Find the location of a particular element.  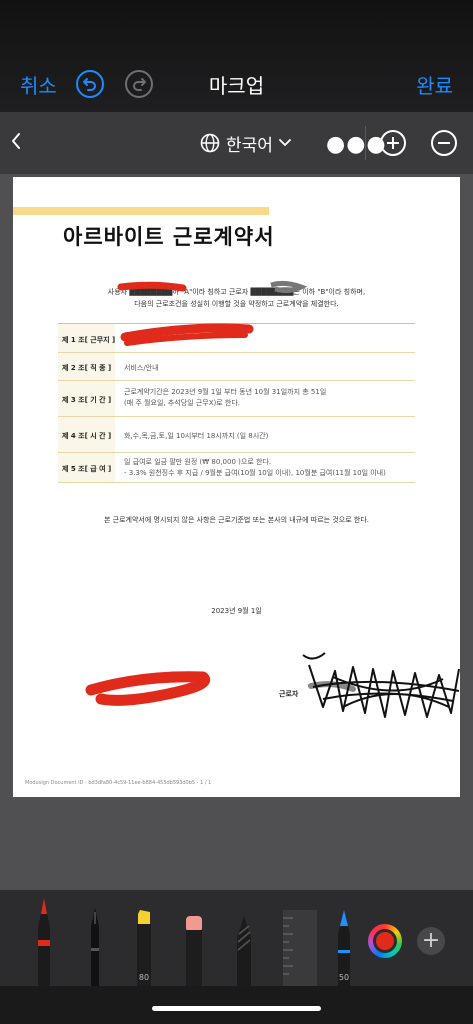

clause-row: 제 1 조[ 근무지 ] 20 is located at coordinates (236, 338).